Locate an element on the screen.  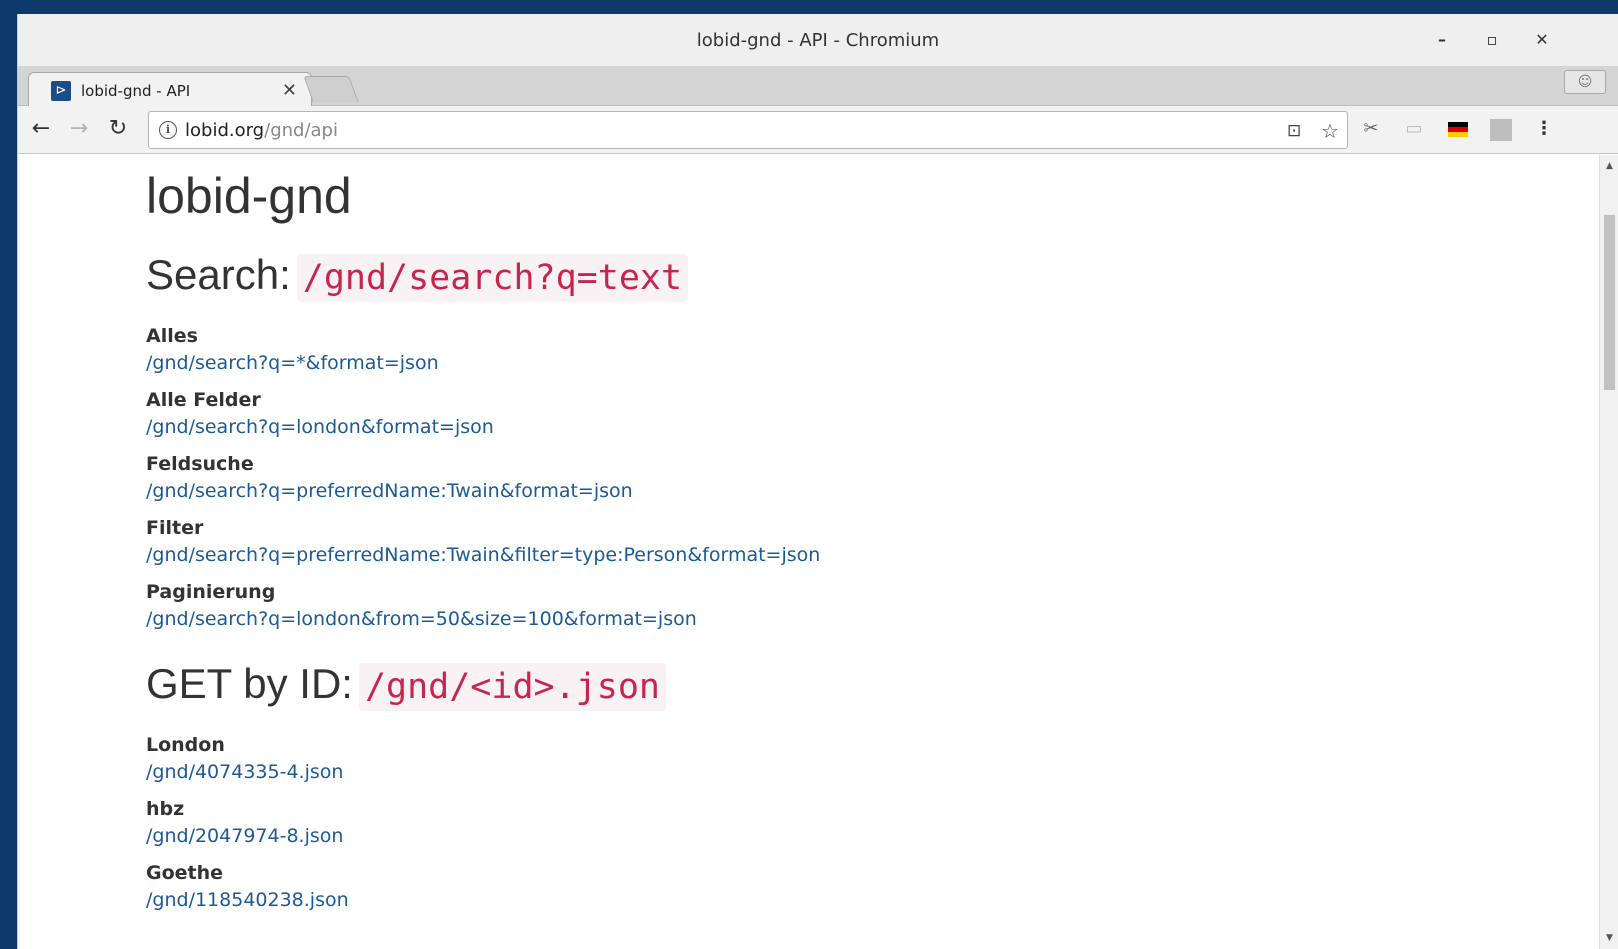
example-link: /gnd/118540238.json is located at coordinates (247, 905).